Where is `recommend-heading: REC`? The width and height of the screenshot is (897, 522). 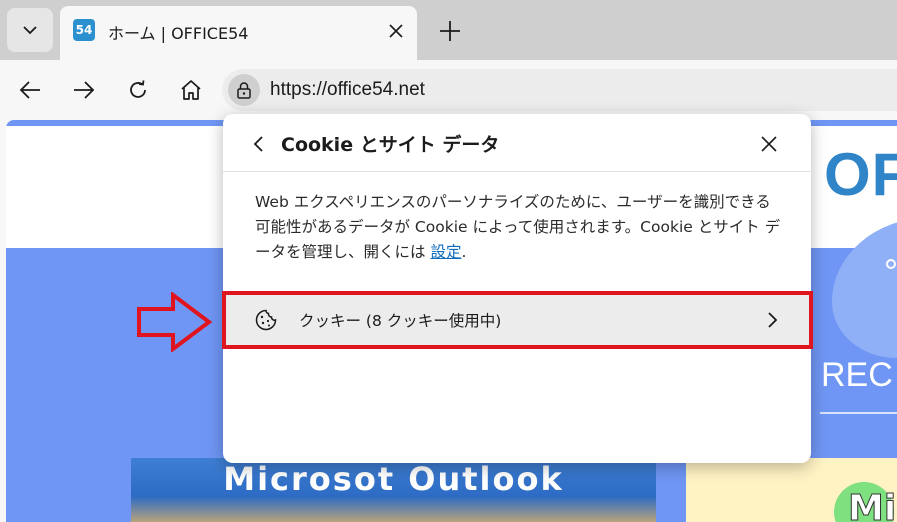
recommend-heading: REC is located at coordinates (857, 375).